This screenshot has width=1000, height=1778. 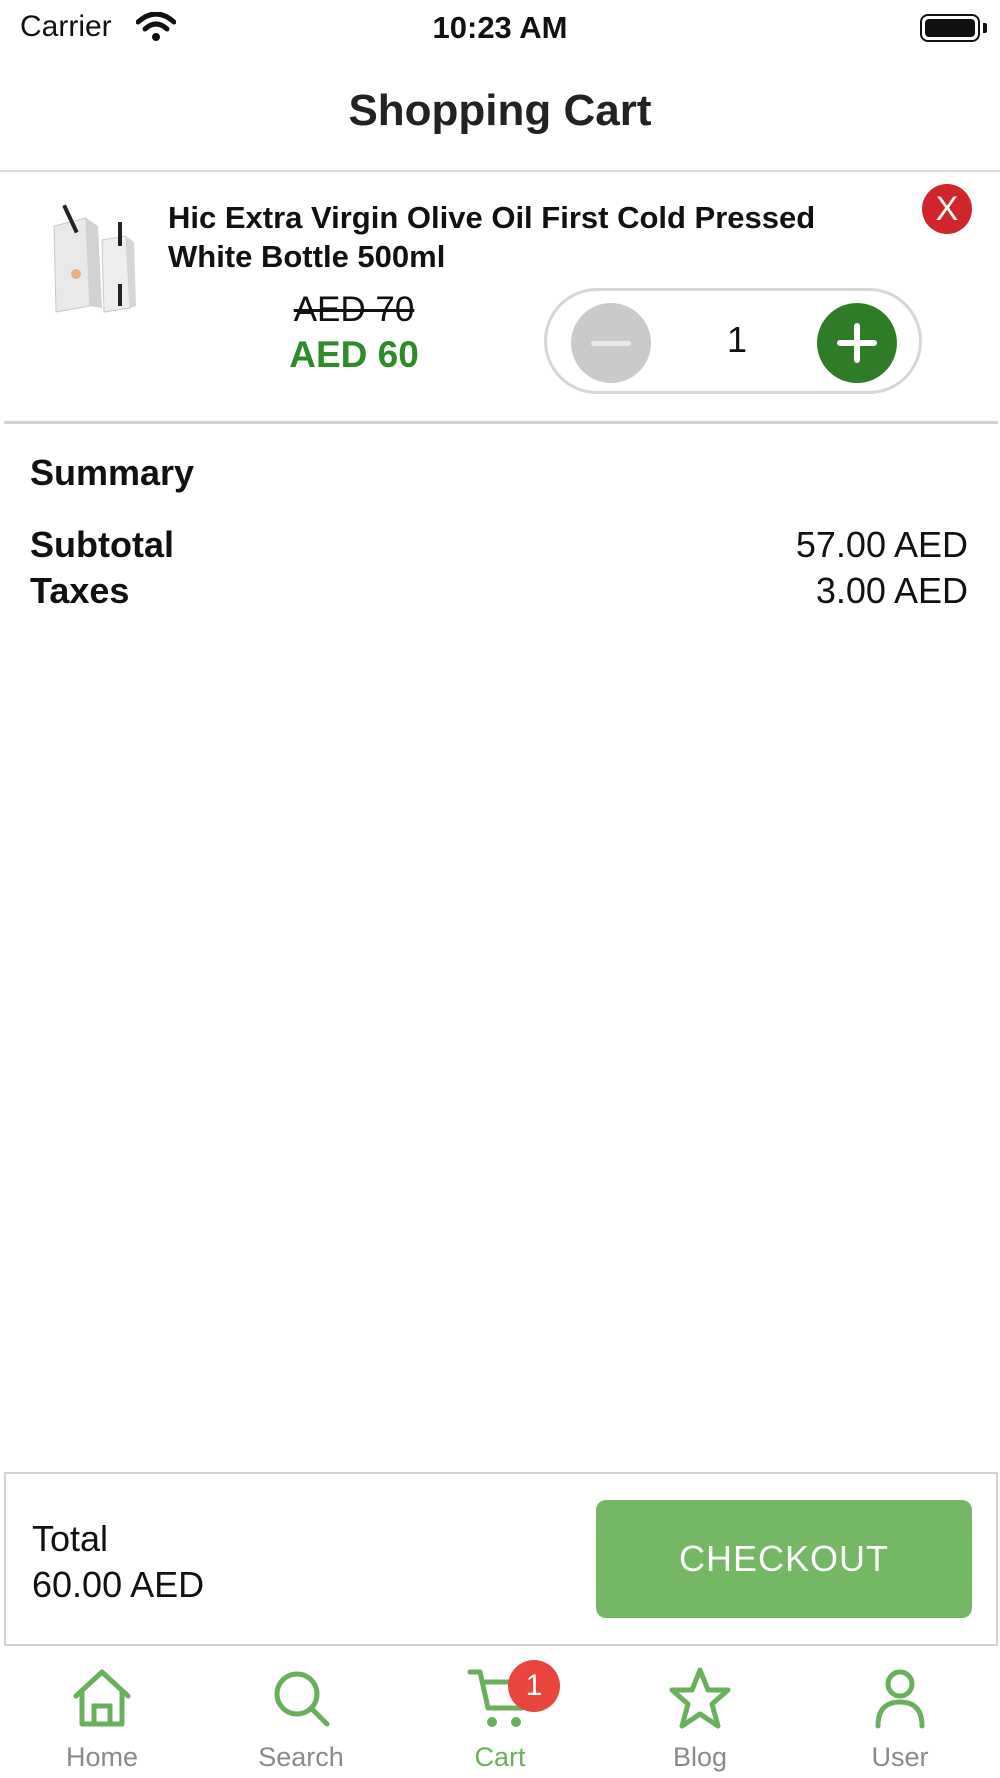 What do you see at coordinates (950, 28) in the screenshot?
I see `battery-icon` at bounding box center [950, 28].